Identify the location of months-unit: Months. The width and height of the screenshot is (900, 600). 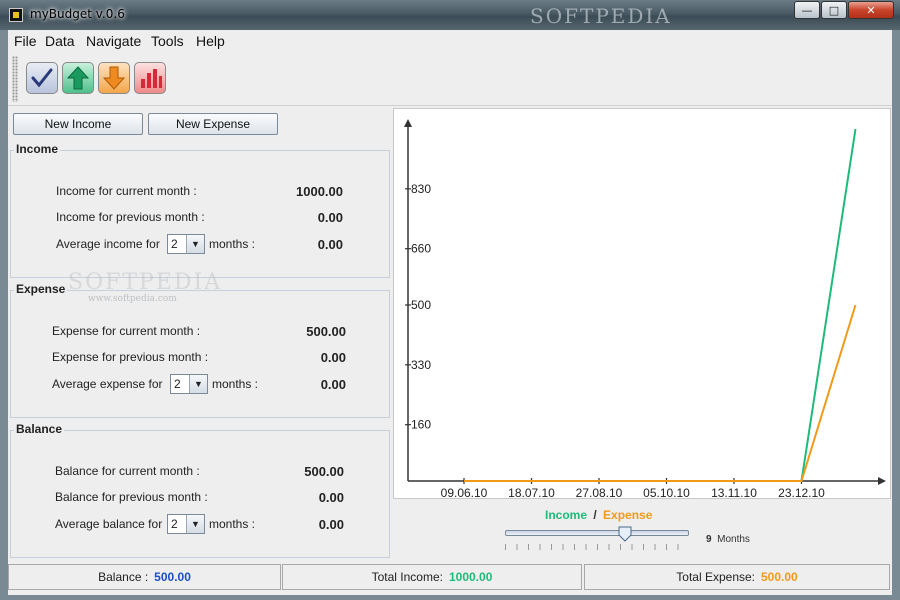
(733, 539).